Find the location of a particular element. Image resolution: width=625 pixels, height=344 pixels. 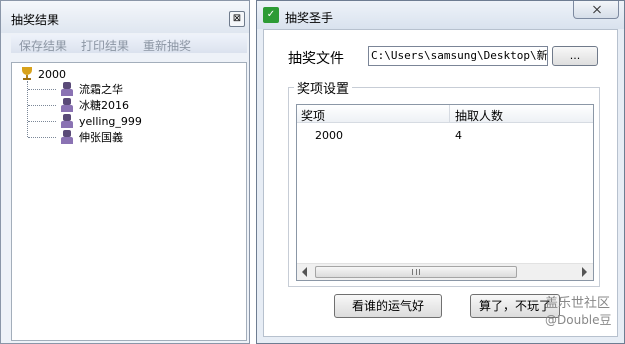

window-close-button is located at coordinates (596, 10).